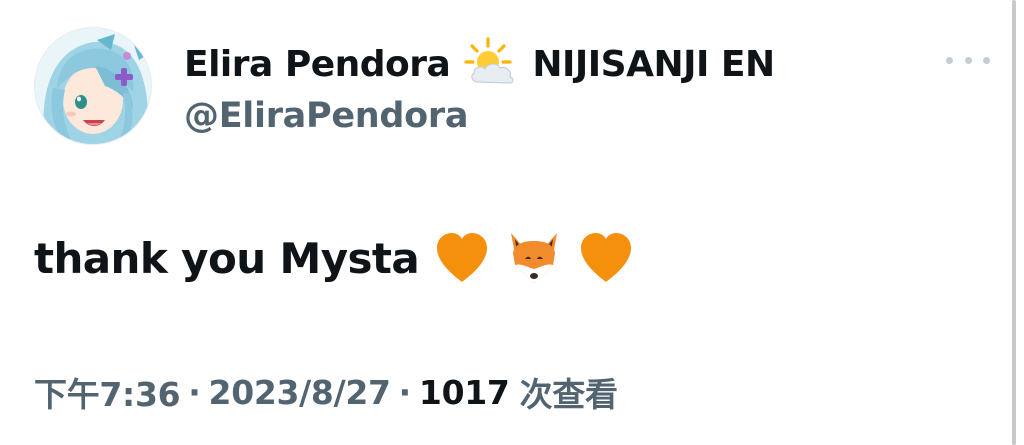  I want to click on tweet-date: 2023/8/27, so click(300, 392).